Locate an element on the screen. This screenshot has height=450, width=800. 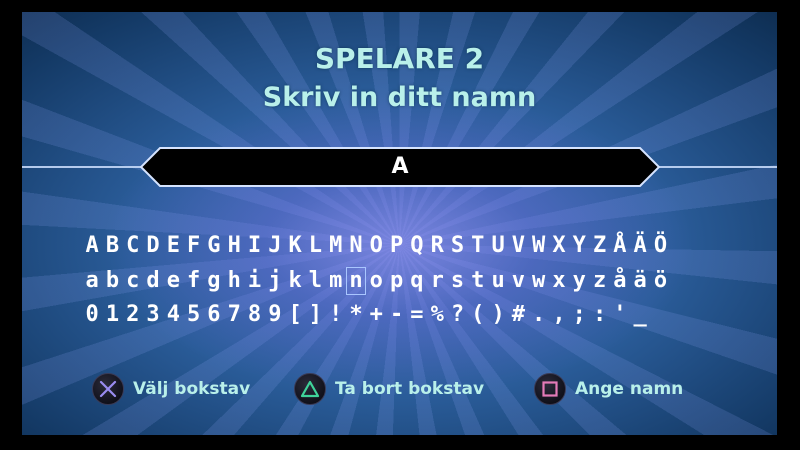
key-char: 0 is located at coordinates (92, 315).